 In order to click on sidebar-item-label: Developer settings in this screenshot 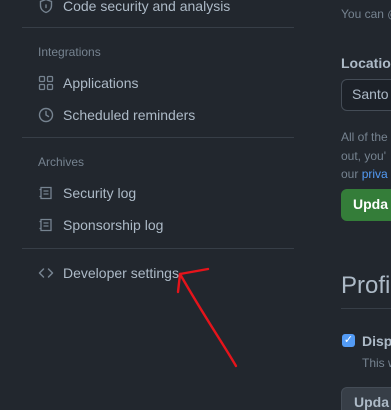, I will do `click(121, 273)`.